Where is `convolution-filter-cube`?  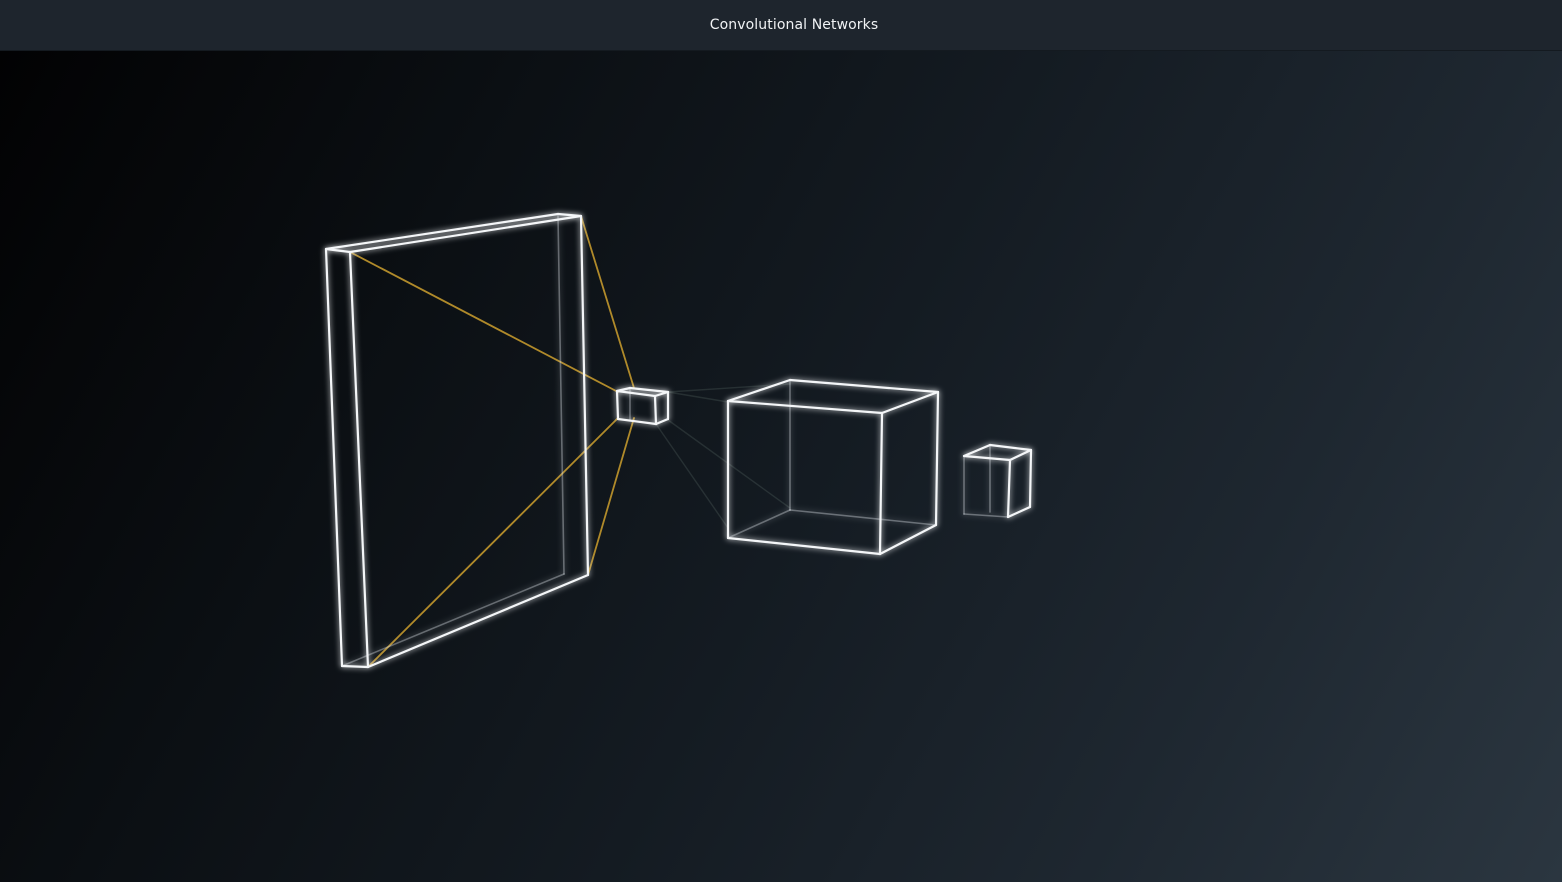
convolution-filter-cube is located at coordinates (642, 406).